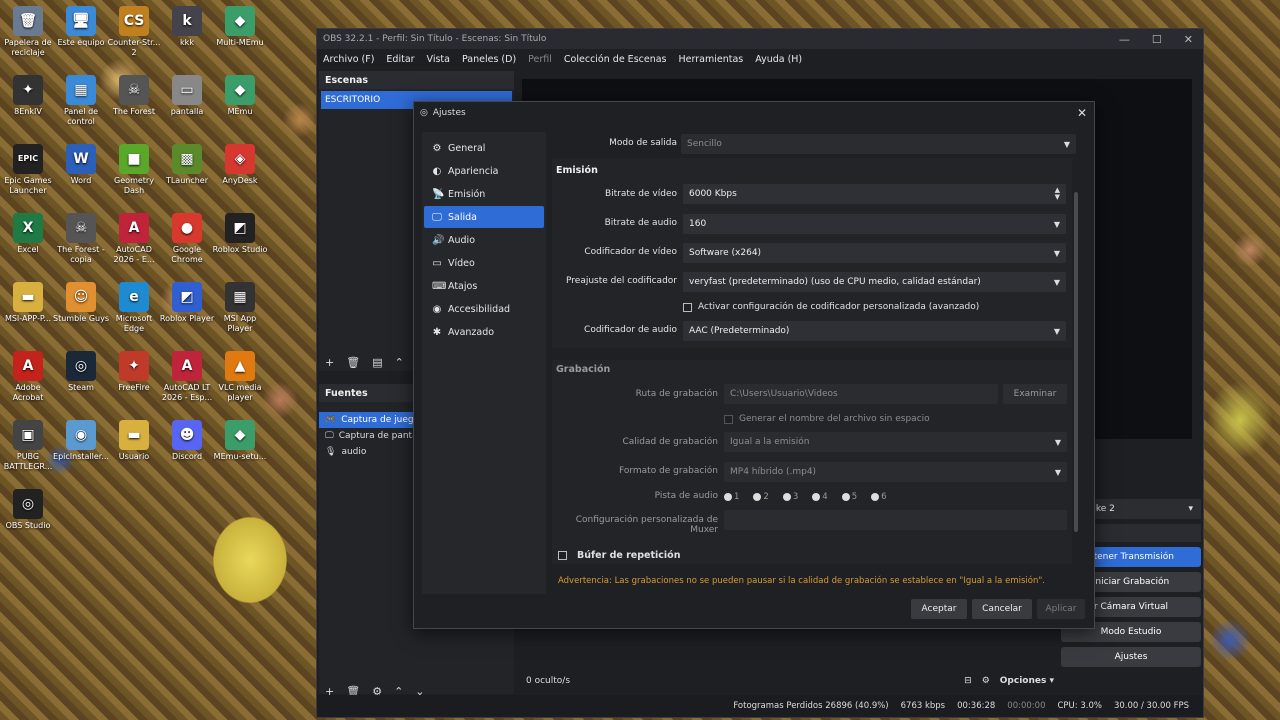 The width and height of the screenshot is (1280, 720). What do you see at coordinates (240, 165) in the screenshot?
I see `desktop-icon: ◈ AnyDesk` at bounding box center [240, 165].